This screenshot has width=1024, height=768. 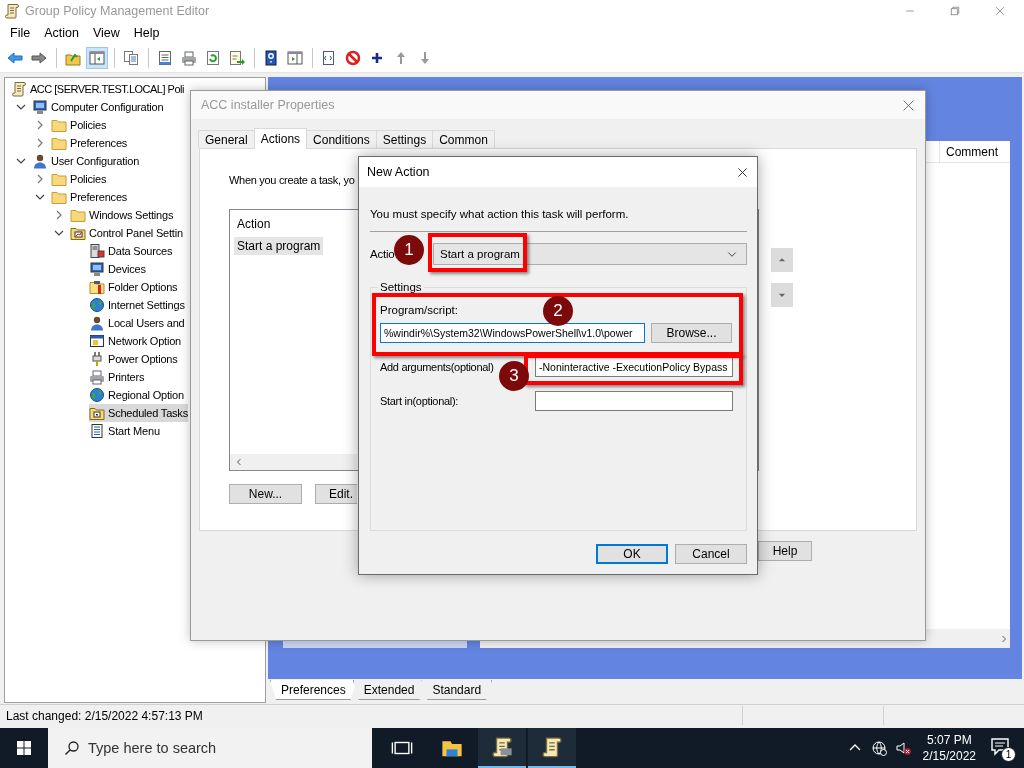 I want to click on notification-badge: 1, so click(x=1008, y=754).